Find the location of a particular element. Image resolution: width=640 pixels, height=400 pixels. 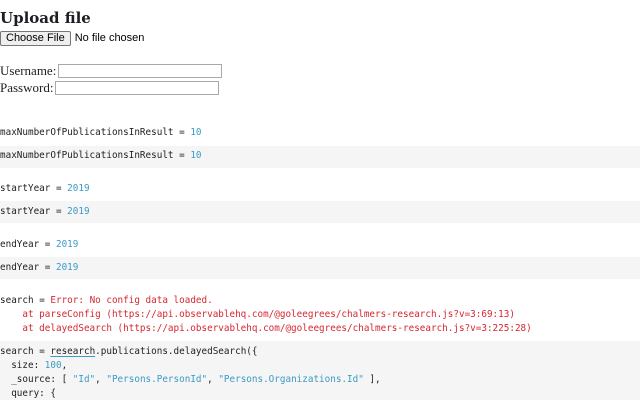

username-row: Username: is located at coordinates (111, 71).